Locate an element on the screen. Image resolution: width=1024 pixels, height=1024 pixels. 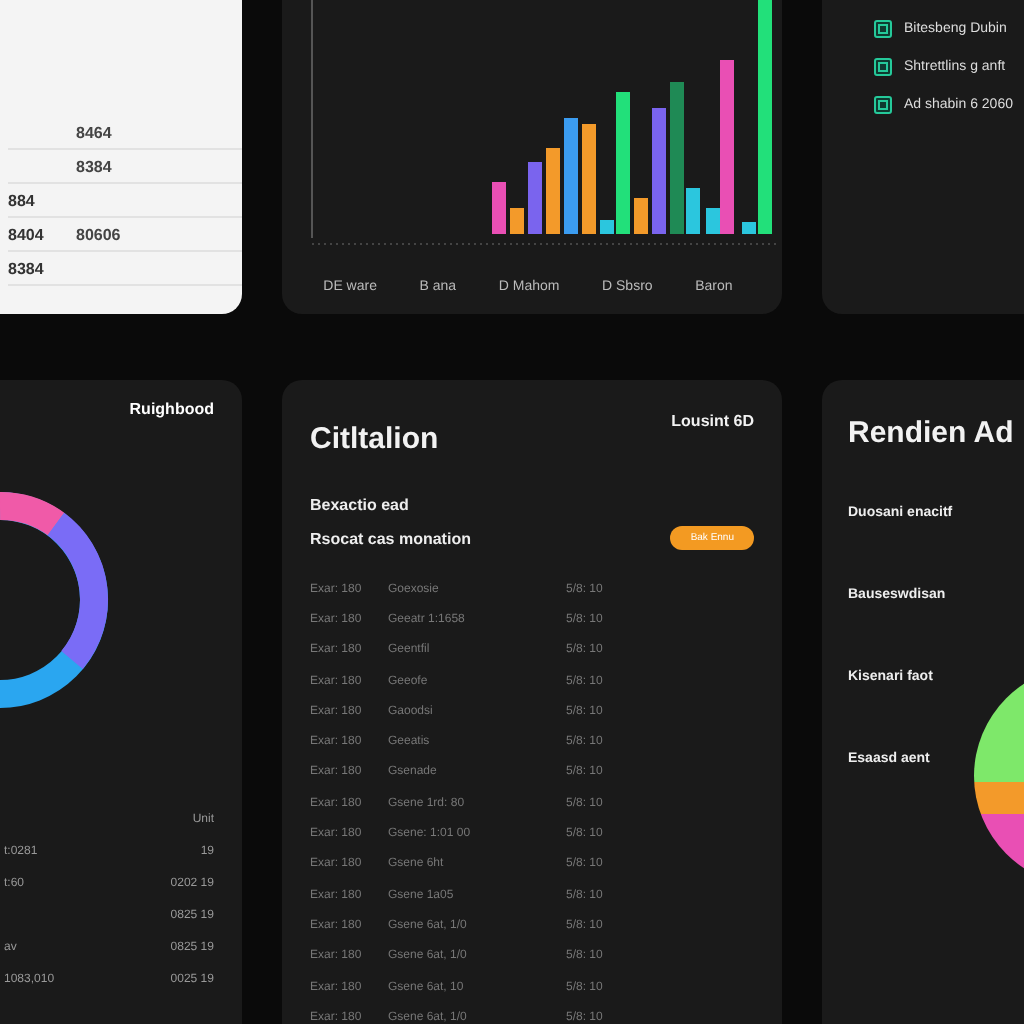
card-title: Rendien Ad is located at coordinates (932, 433).